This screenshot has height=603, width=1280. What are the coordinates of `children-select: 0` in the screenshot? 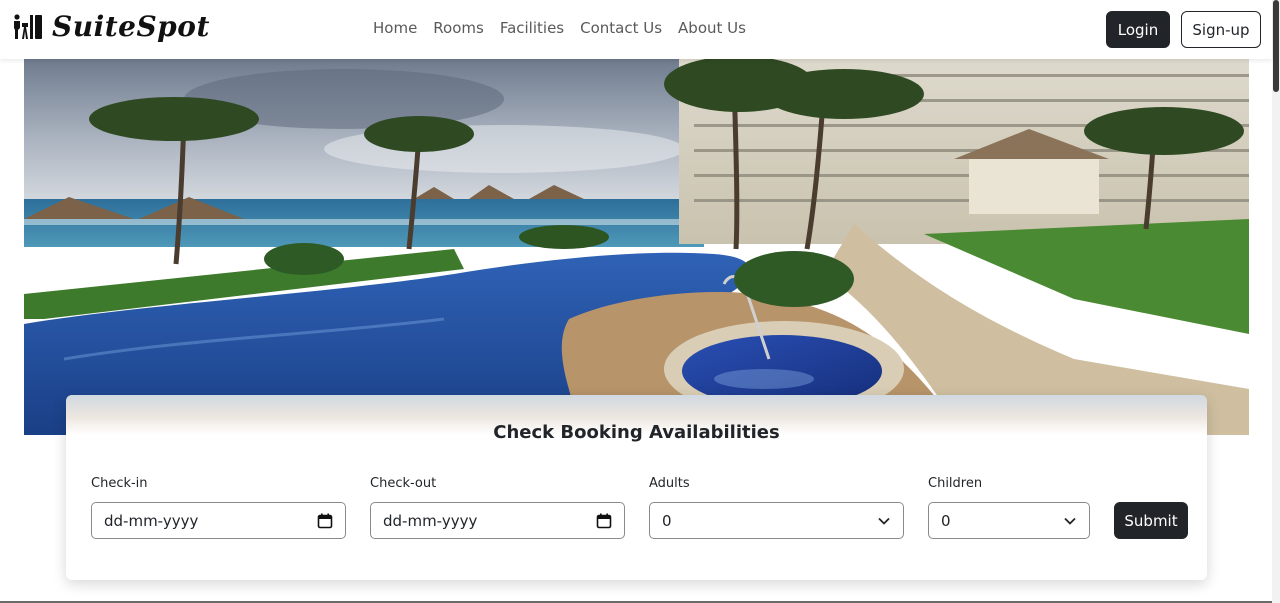 It's located at (1009, 520).